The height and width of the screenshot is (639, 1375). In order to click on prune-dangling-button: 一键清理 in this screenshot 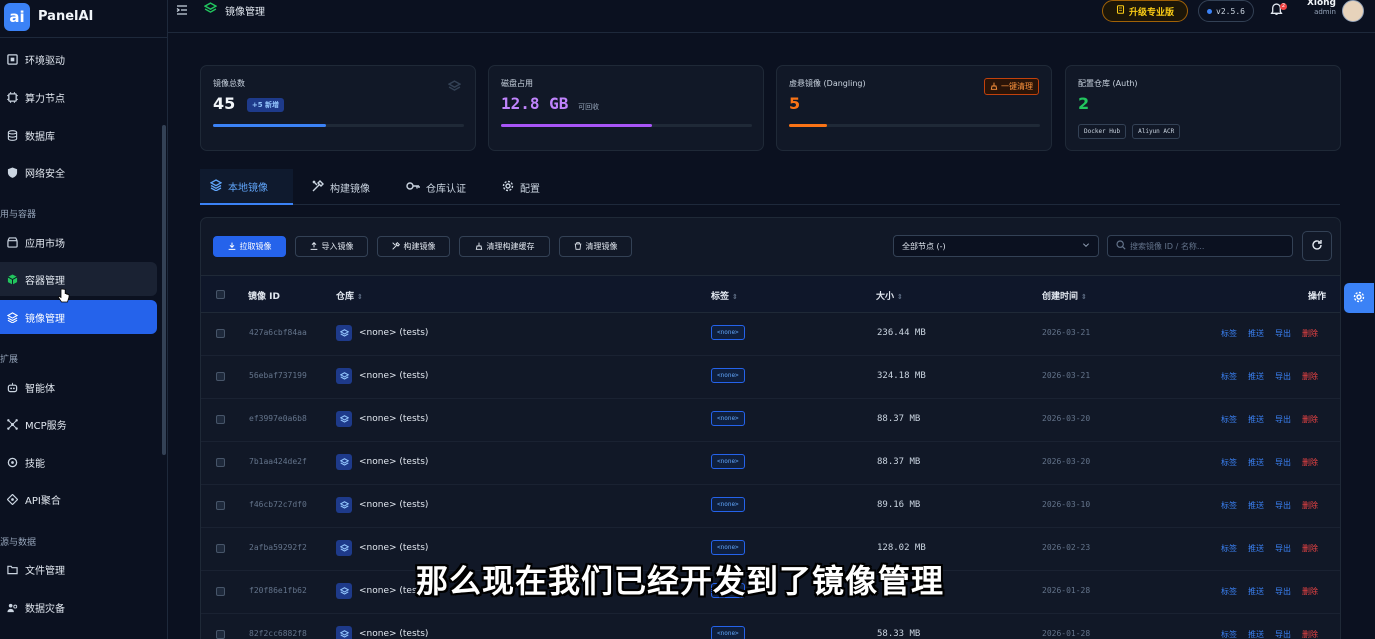, I will do `click(1011, 86)`.